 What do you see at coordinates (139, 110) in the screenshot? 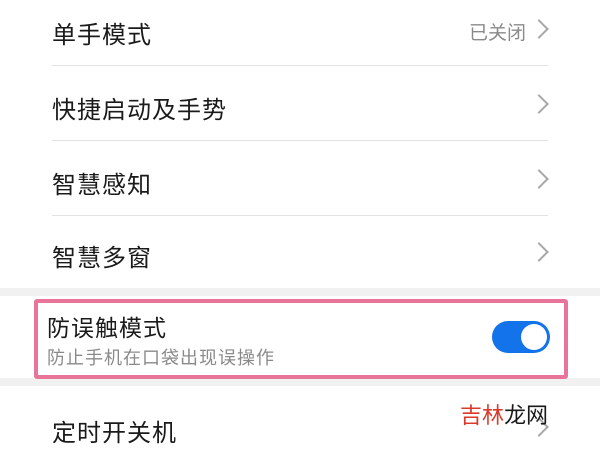
I see `quick-launch-gestures-label: 快捷启动及手势` at bounding box center [139, 110].